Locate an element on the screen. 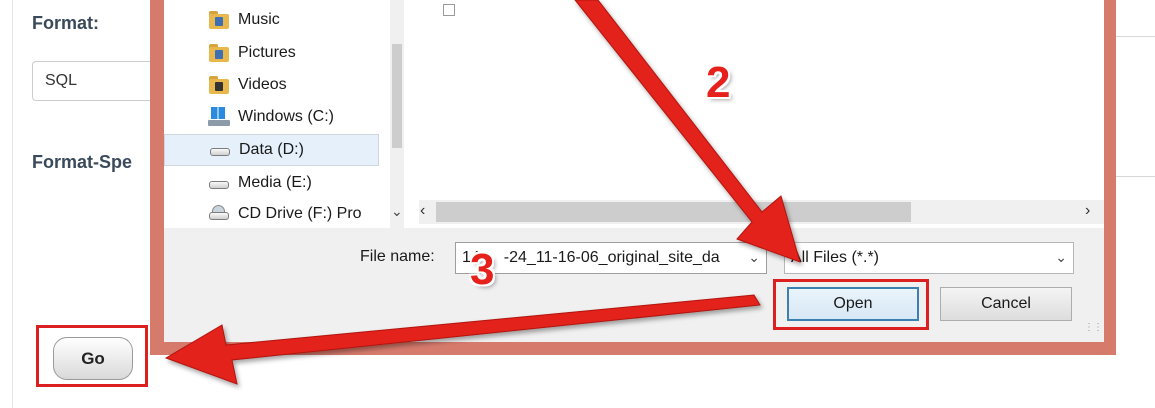 This screenshot has width=1155, height=408. arrow-to-go-button is located at coordinates (462, 339).